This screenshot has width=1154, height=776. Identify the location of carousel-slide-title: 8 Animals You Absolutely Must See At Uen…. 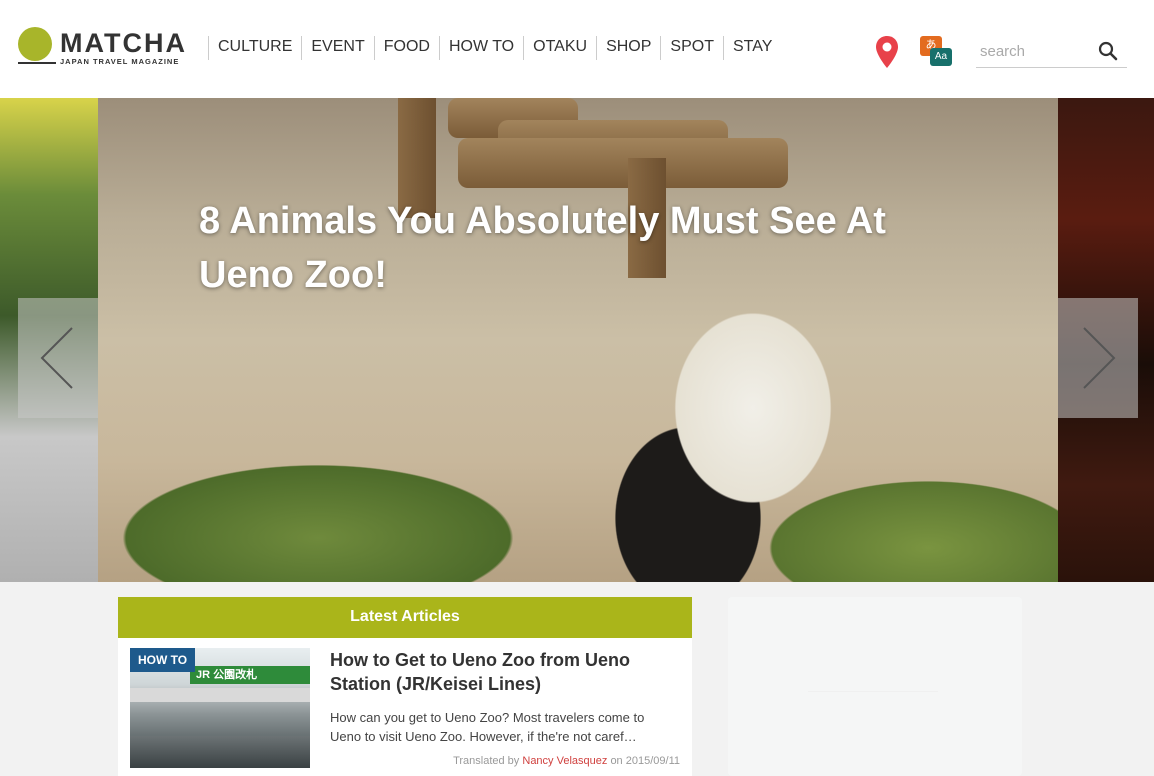
(584, 248).